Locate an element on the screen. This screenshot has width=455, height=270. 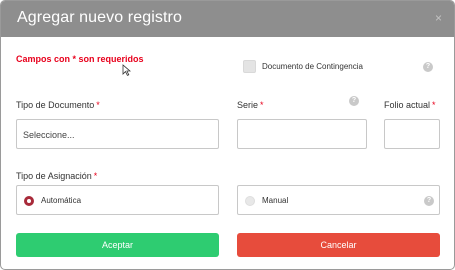
document-type-label: Tipo de Documento * is located at coordinates (58, 105).